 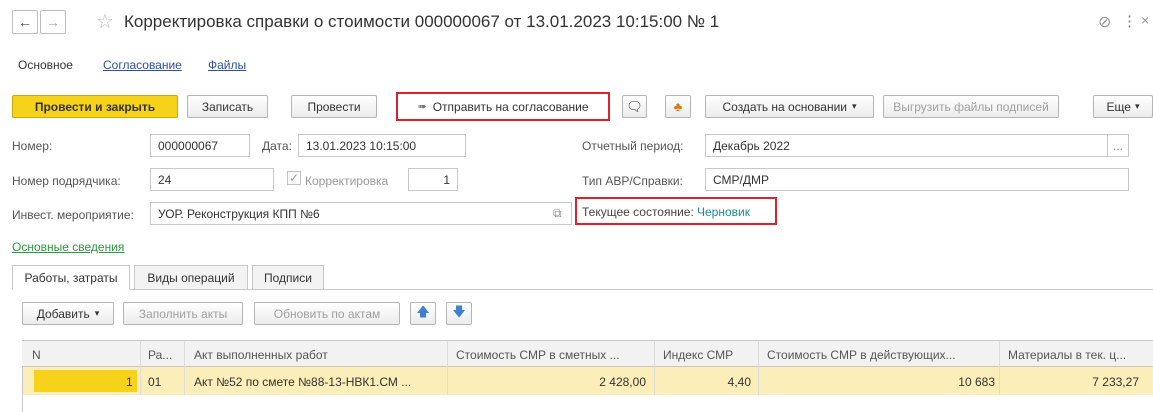 I want to click on invest-field: УОР. Реконструкция КПП №6, so click(x=361, y=213).